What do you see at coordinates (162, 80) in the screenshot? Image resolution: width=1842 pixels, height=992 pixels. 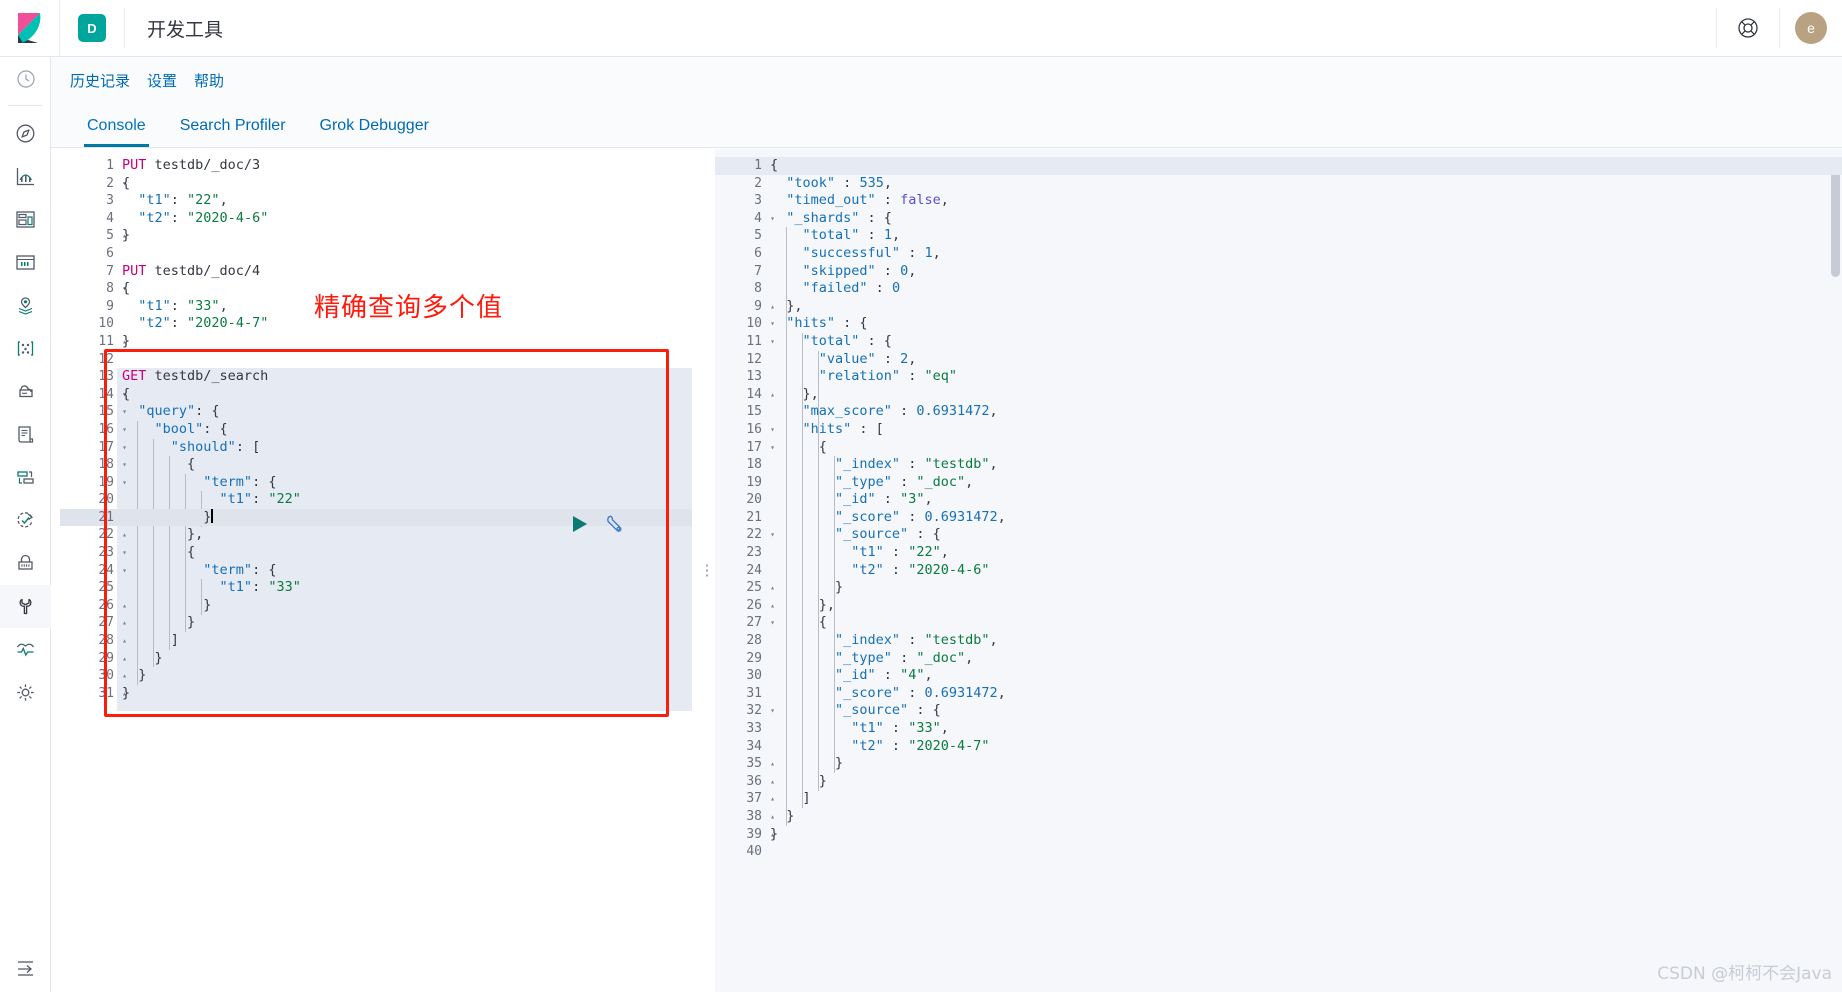 I see `settings-link: 设置` at bounding box center [162, 80].